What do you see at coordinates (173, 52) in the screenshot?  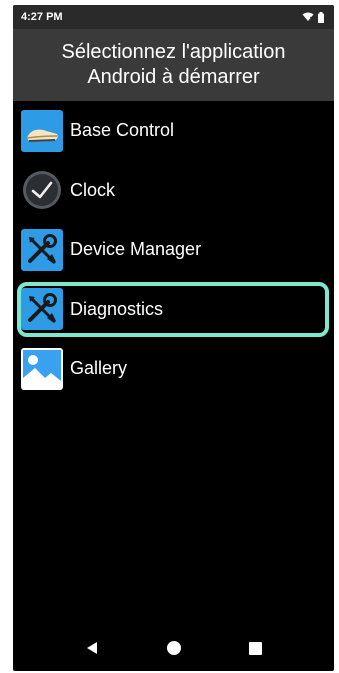 I see `chooser-title-line-1: Sélectionnez l'application` at bounding box center [173, 52].